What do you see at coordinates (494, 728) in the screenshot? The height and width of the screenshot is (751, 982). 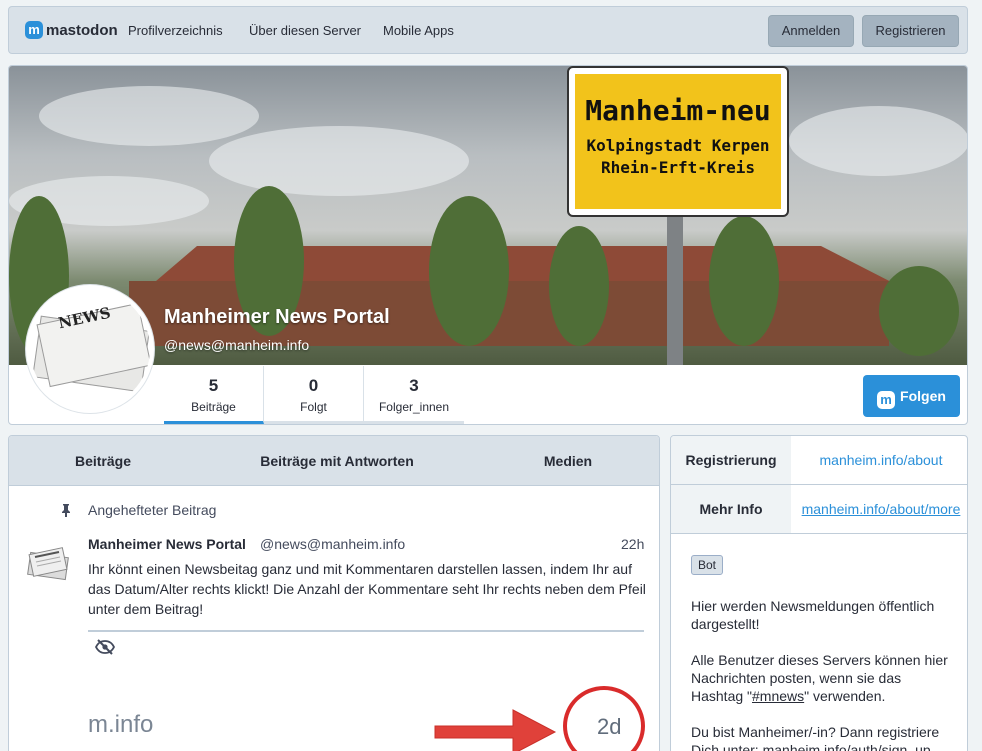 I see `red-arrow-icon` at bounding box center [494, 728].